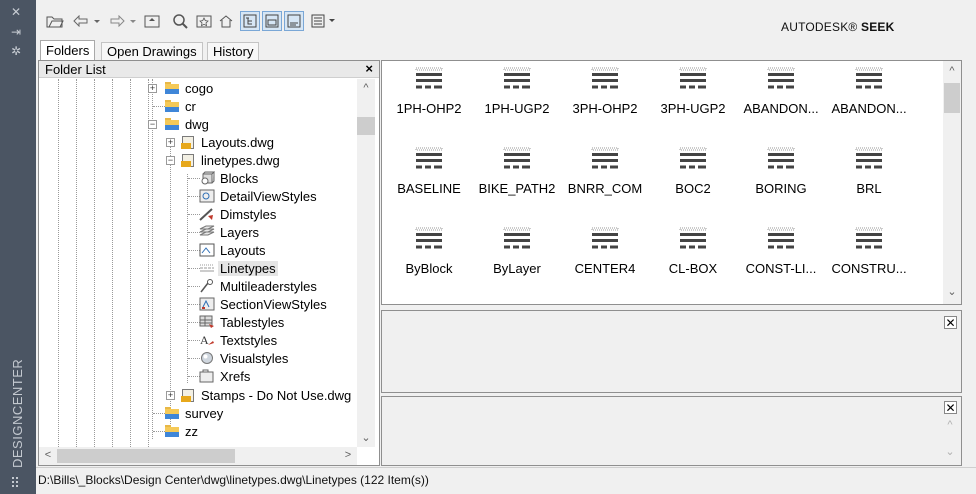 The width and height of the screenshot is (976, 494). I want to click on linetype-item: 1PH-UGP2, so click(517, 93).